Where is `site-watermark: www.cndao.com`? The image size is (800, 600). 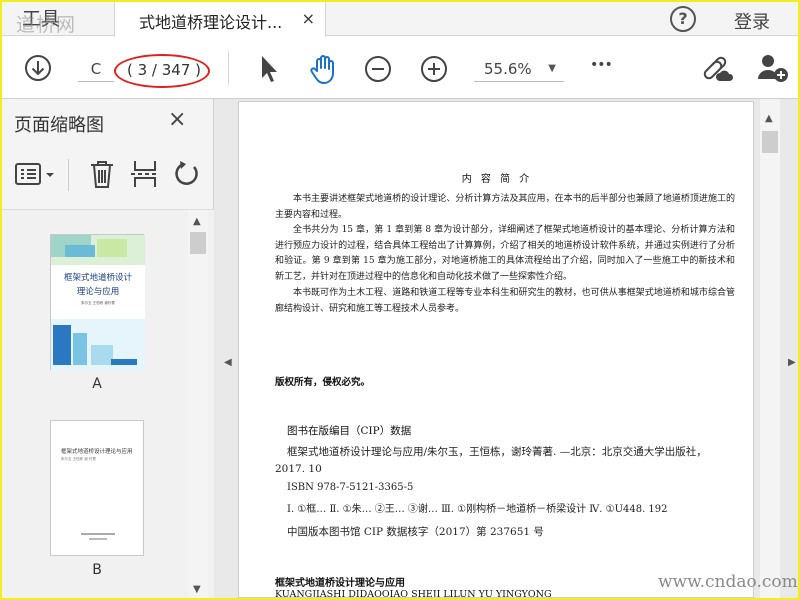 site-watermark: www.cndao.com is located at coordinates (728, 582).